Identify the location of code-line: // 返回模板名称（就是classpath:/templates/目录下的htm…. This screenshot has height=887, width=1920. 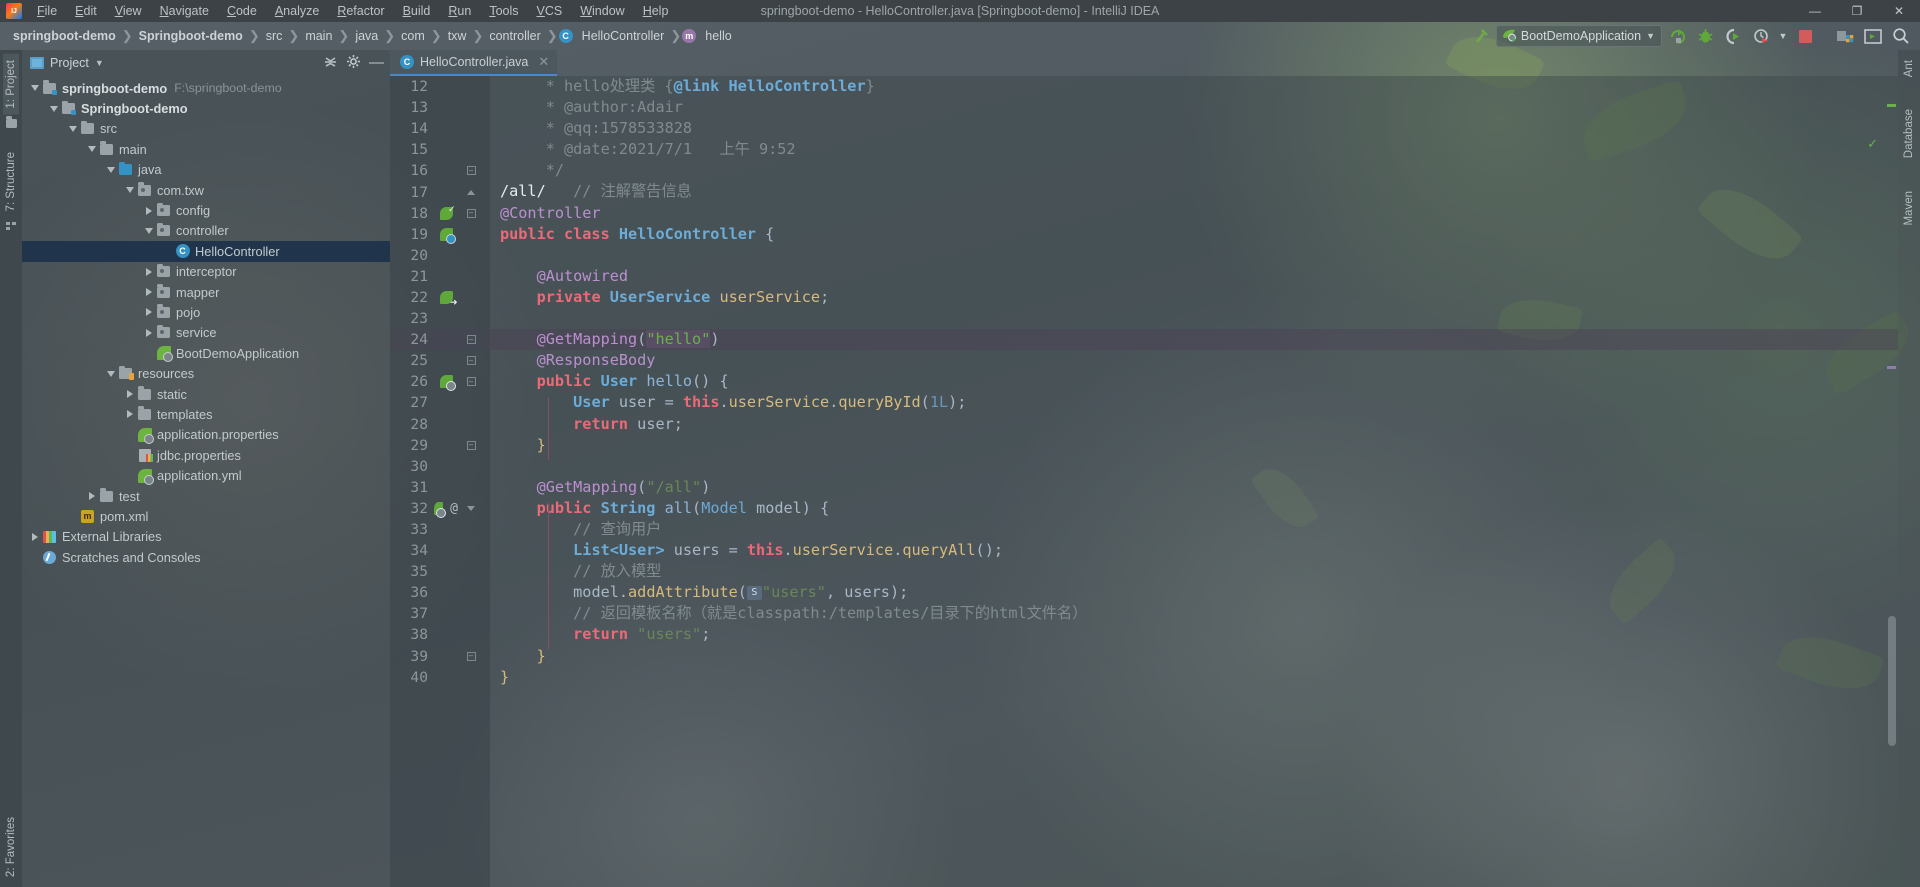
(1194, 613).